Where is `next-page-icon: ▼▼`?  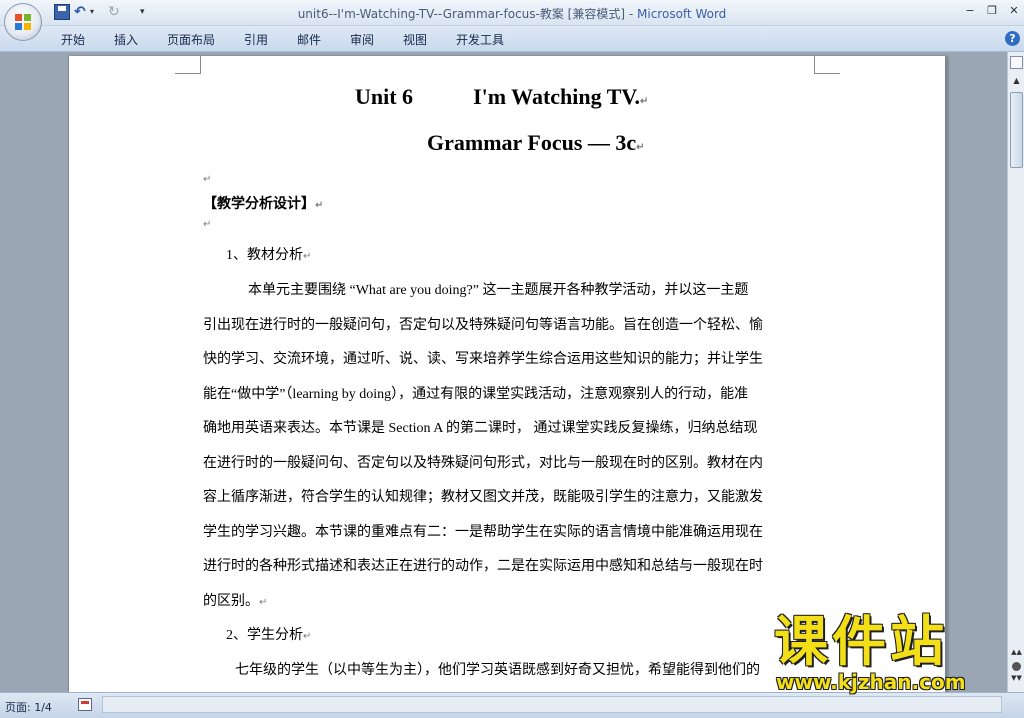 next-page-icon: ▼▼ is located at coordinates (1016, 680).